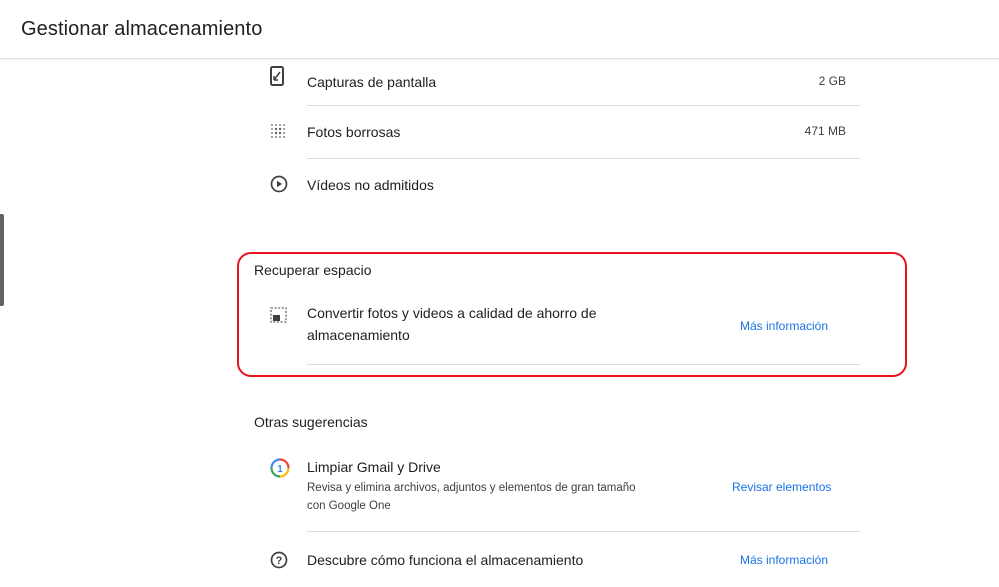  Describe the element at coordinates (832, 81) in the screenshot. I see `category-size: 2 GB` at that location.